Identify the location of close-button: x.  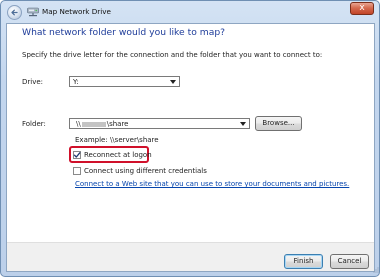
(362, 8).